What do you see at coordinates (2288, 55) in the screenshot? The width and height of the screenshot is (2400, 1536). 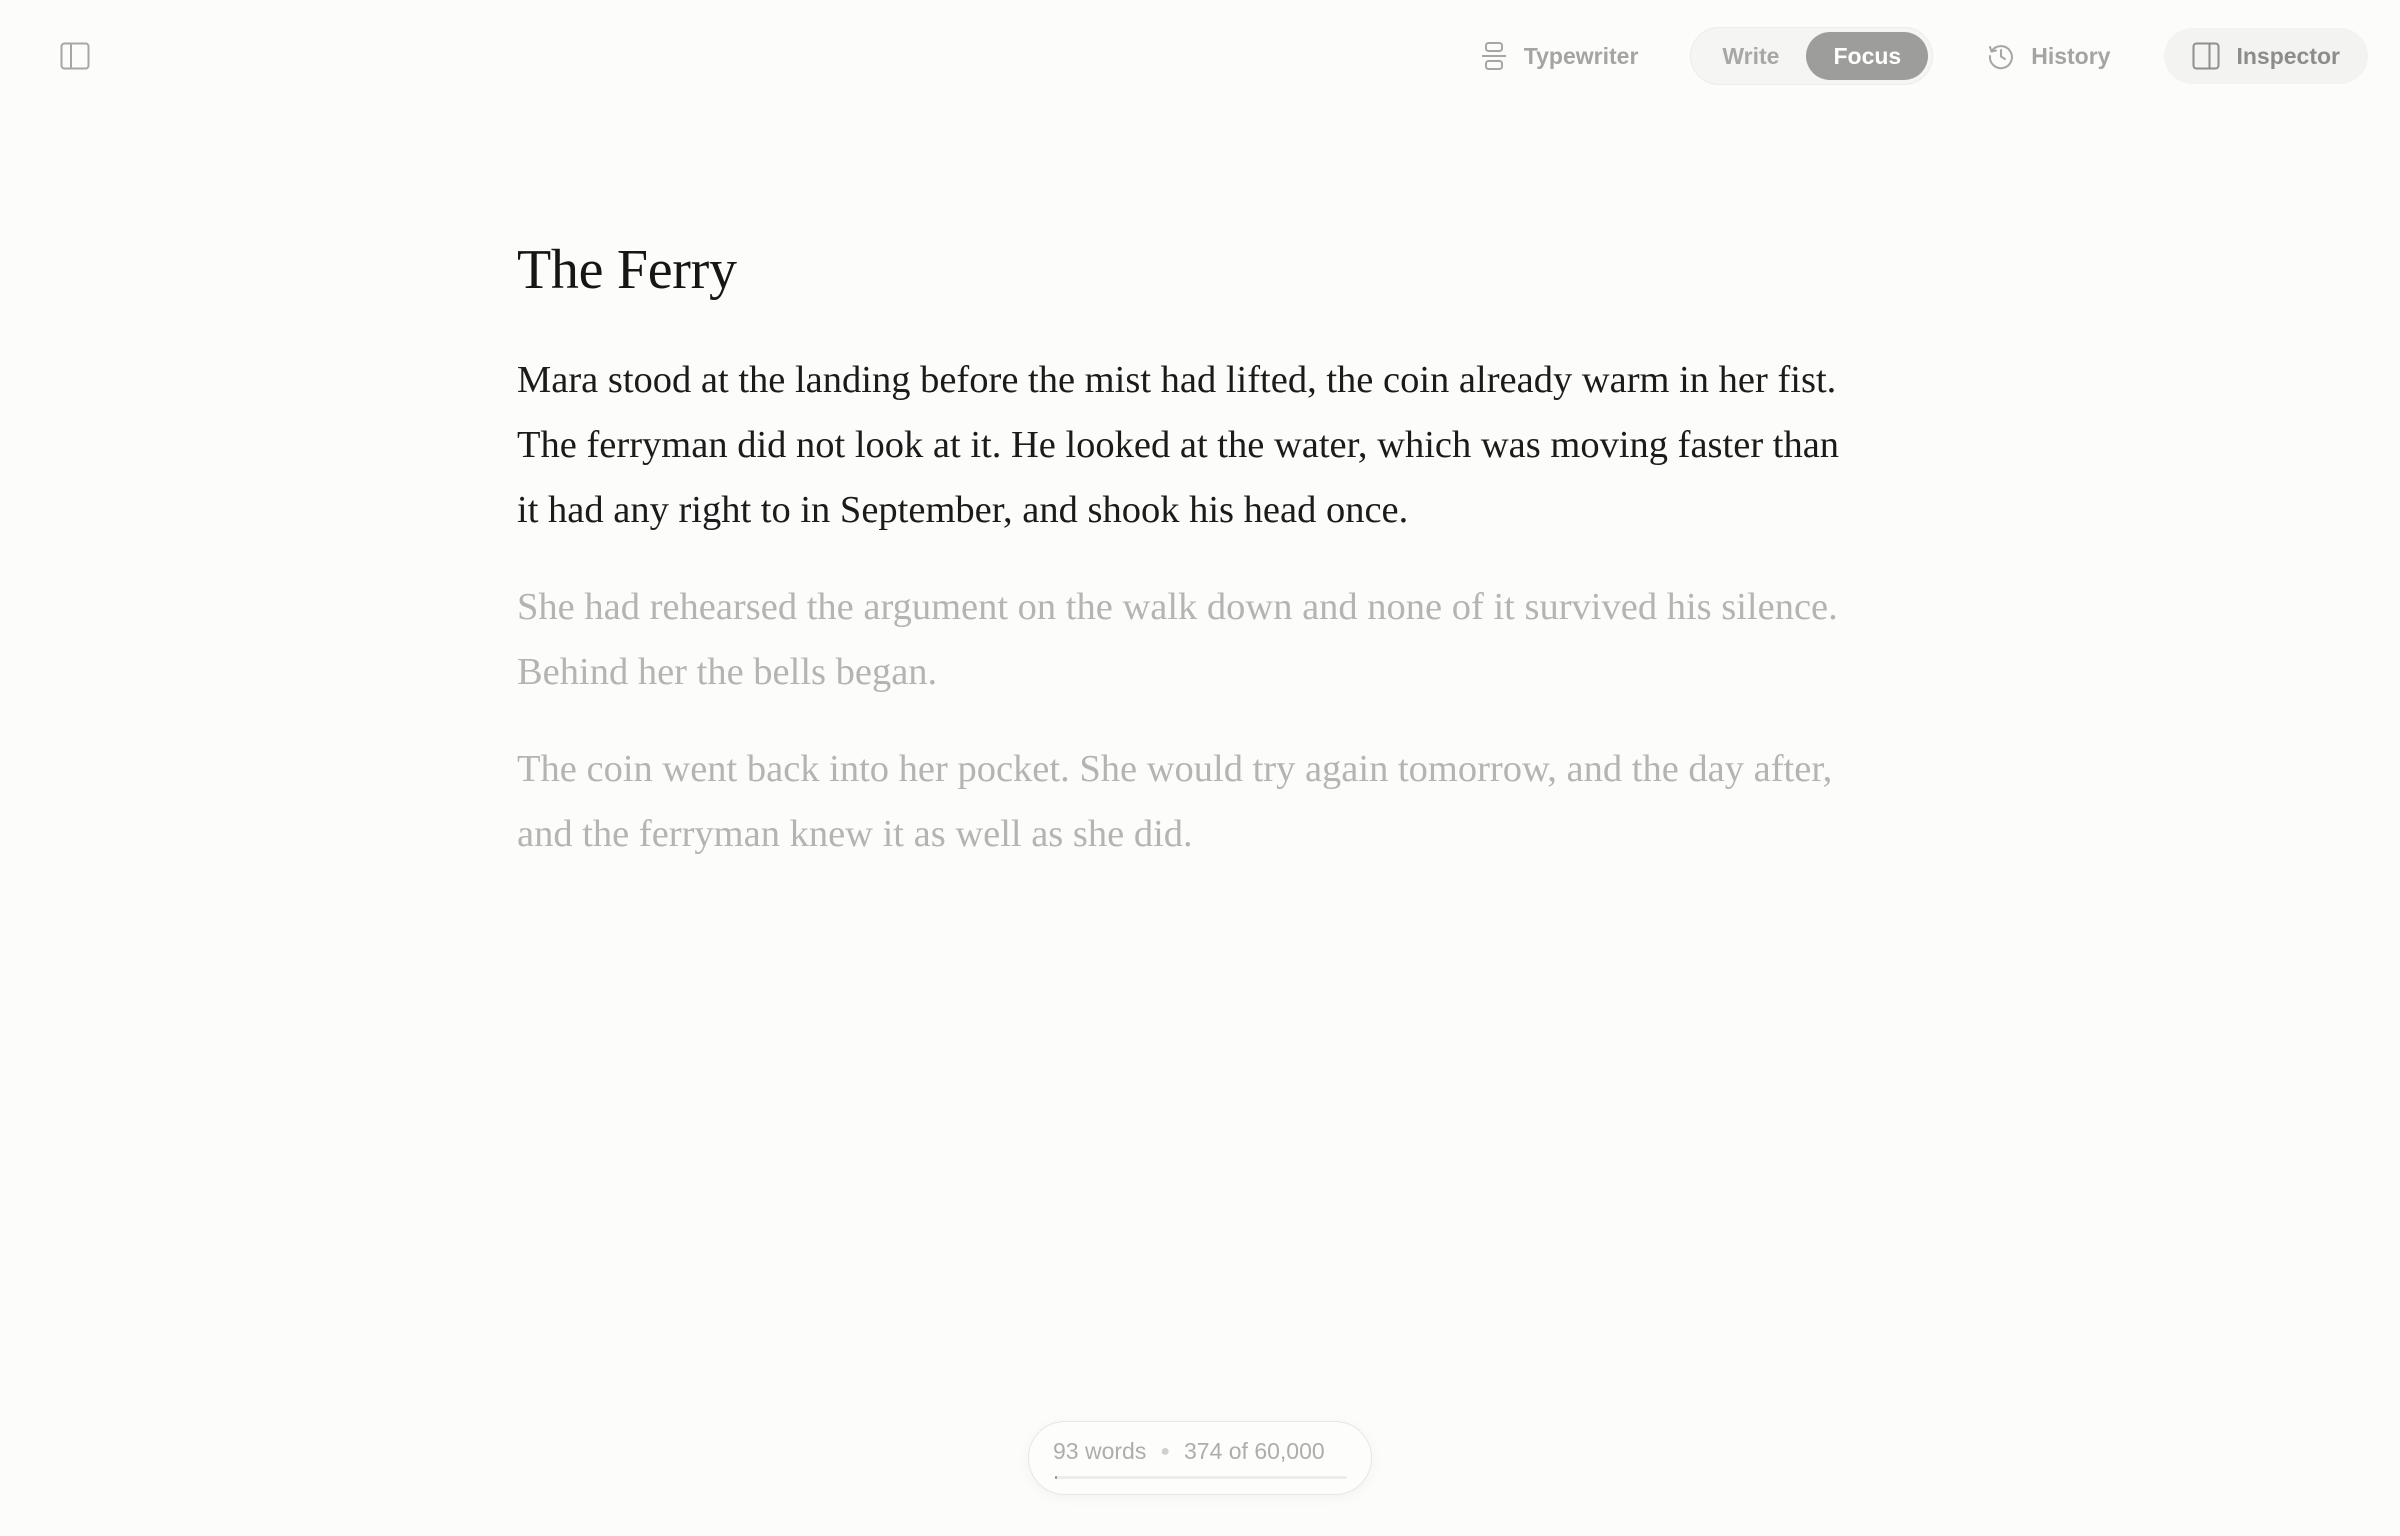 I see `inspector-label: Inspector` at bounding box center [2288, 55].